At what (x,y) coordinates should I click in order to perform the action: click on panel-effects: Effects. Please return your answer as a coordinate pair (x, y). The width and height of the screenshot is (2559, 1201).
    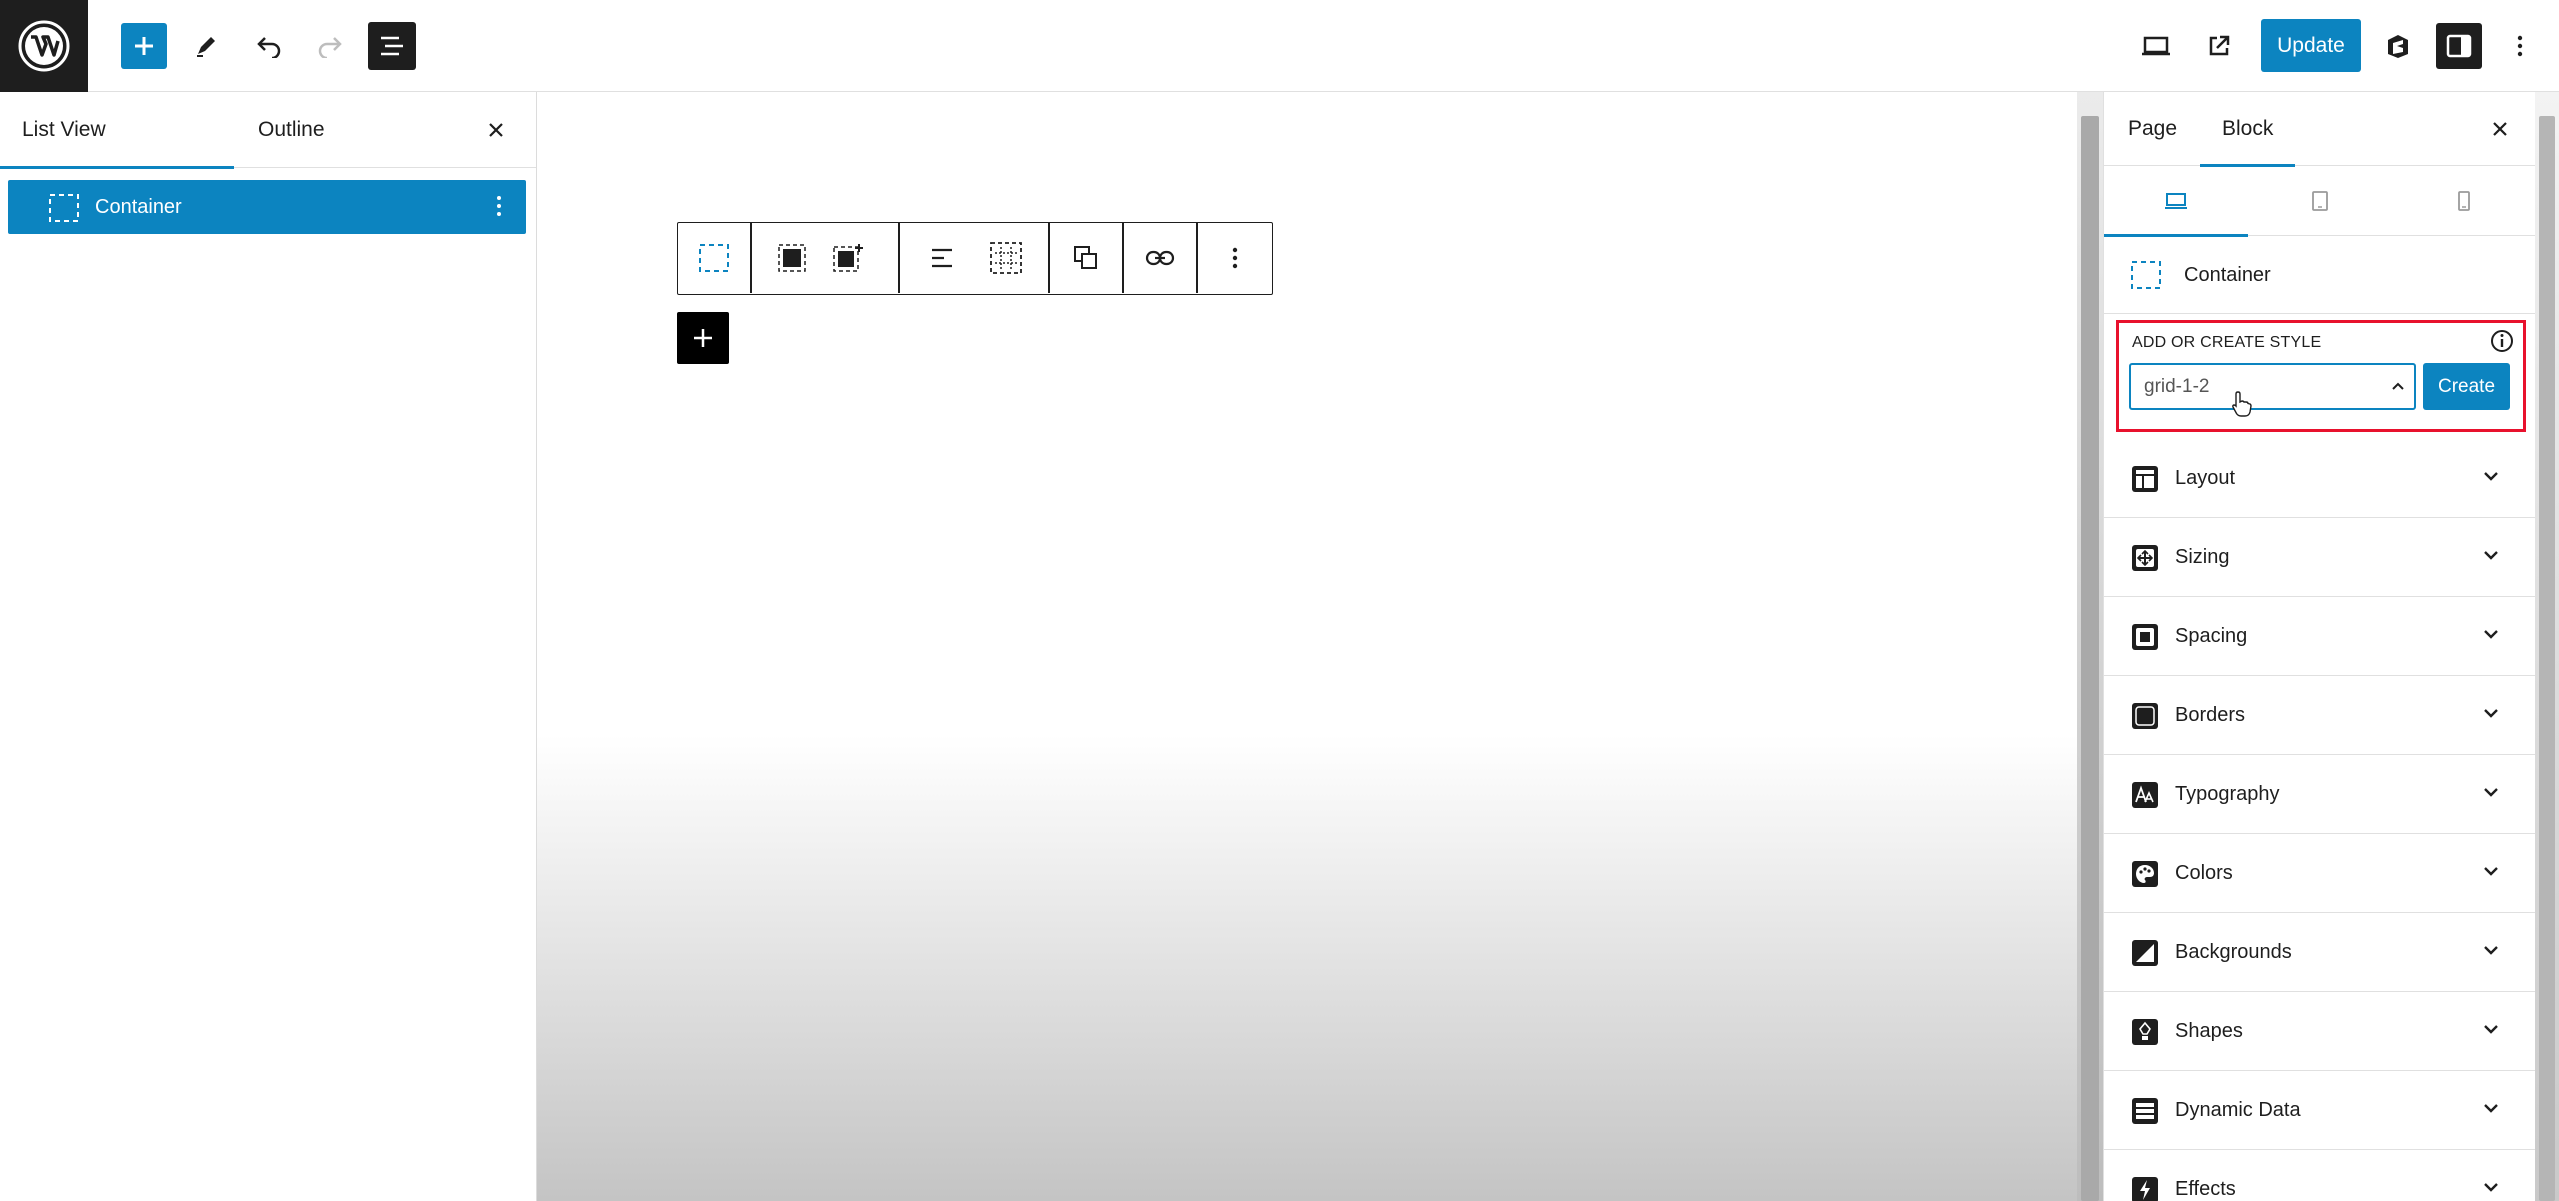
    Looking at the image, I should click on (2320, 1175).